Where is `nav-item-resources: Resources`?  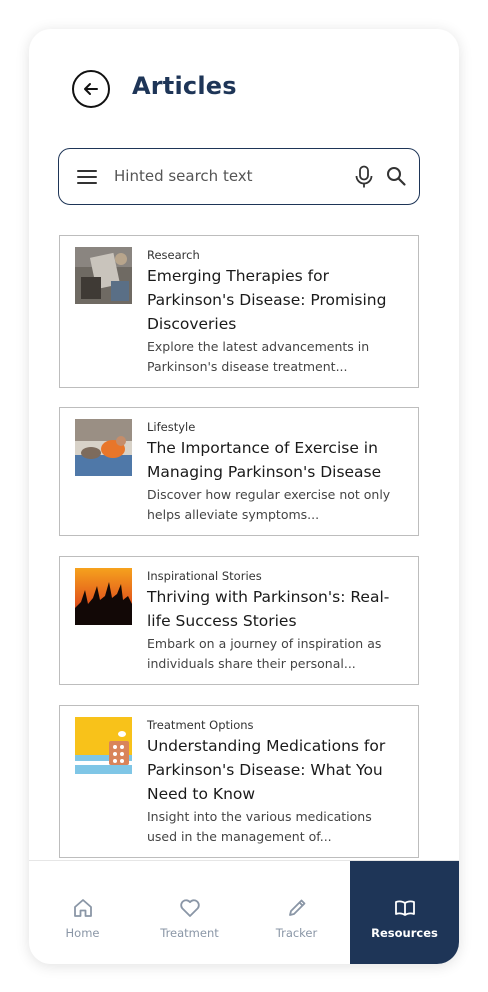 nav-item-resources: Resources is located at coordinates (404, 912).